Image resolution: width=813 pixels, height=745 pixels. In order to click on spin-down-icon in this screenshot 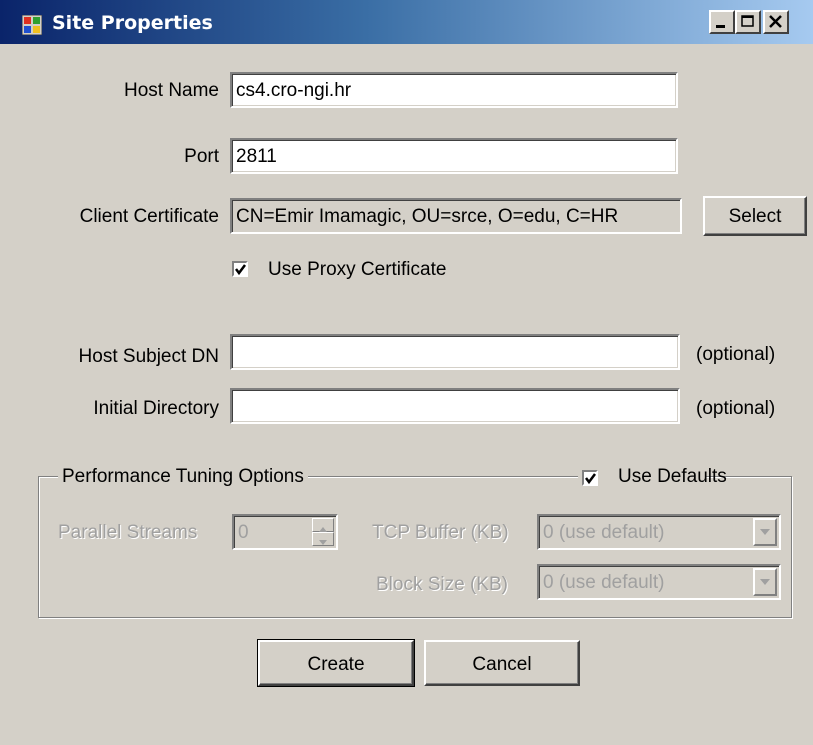, I will do `click(323, 539)`.